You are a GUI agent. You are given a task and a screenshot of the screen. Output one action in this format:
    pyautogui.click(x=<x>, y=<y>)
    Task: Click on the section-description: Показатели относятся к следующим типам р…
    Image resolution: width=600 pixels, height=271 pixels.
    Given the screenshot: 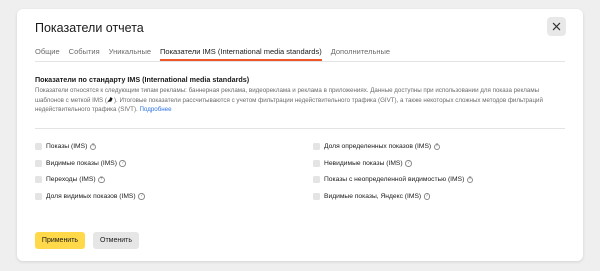 What is the action you would take?
    pyautogui.click(x=297, y=100)
    